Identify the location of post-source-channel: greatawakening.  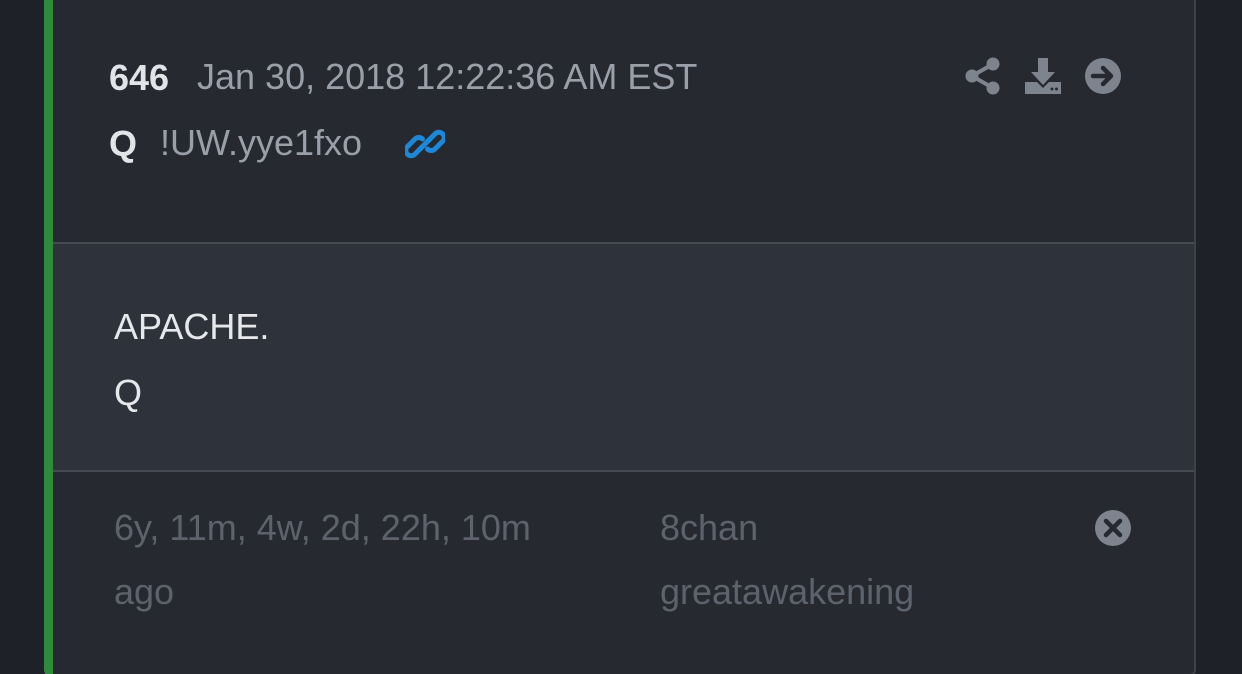
(787, 591).